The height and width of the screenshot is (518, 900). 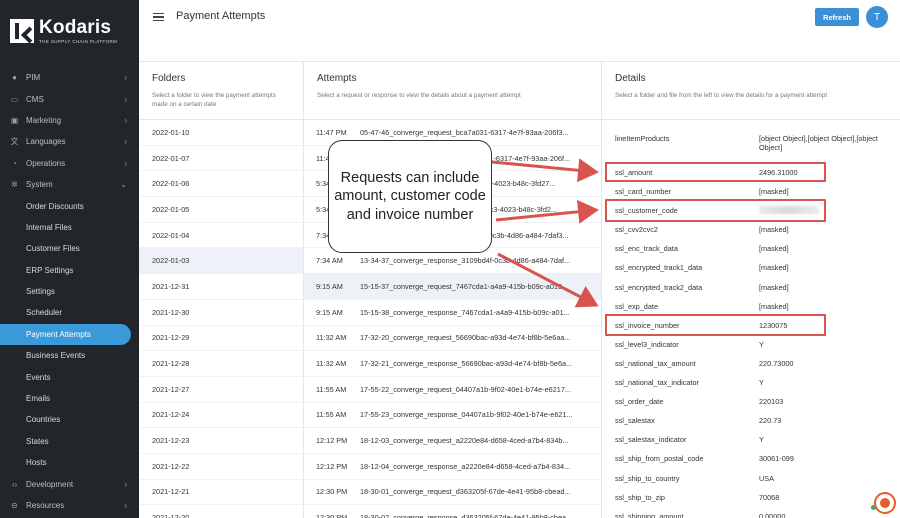 I want to click on sidebar-item-business-events: Business Events, so click(x=69, y=355).